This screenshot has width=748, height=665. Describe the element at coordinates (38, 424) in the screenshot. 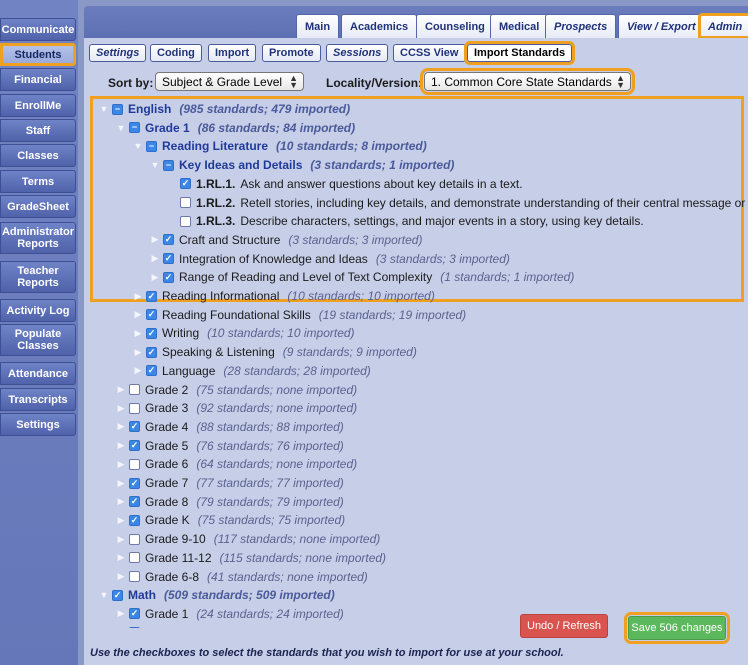

I see `sidebar-item-settings: Settings` at that location.